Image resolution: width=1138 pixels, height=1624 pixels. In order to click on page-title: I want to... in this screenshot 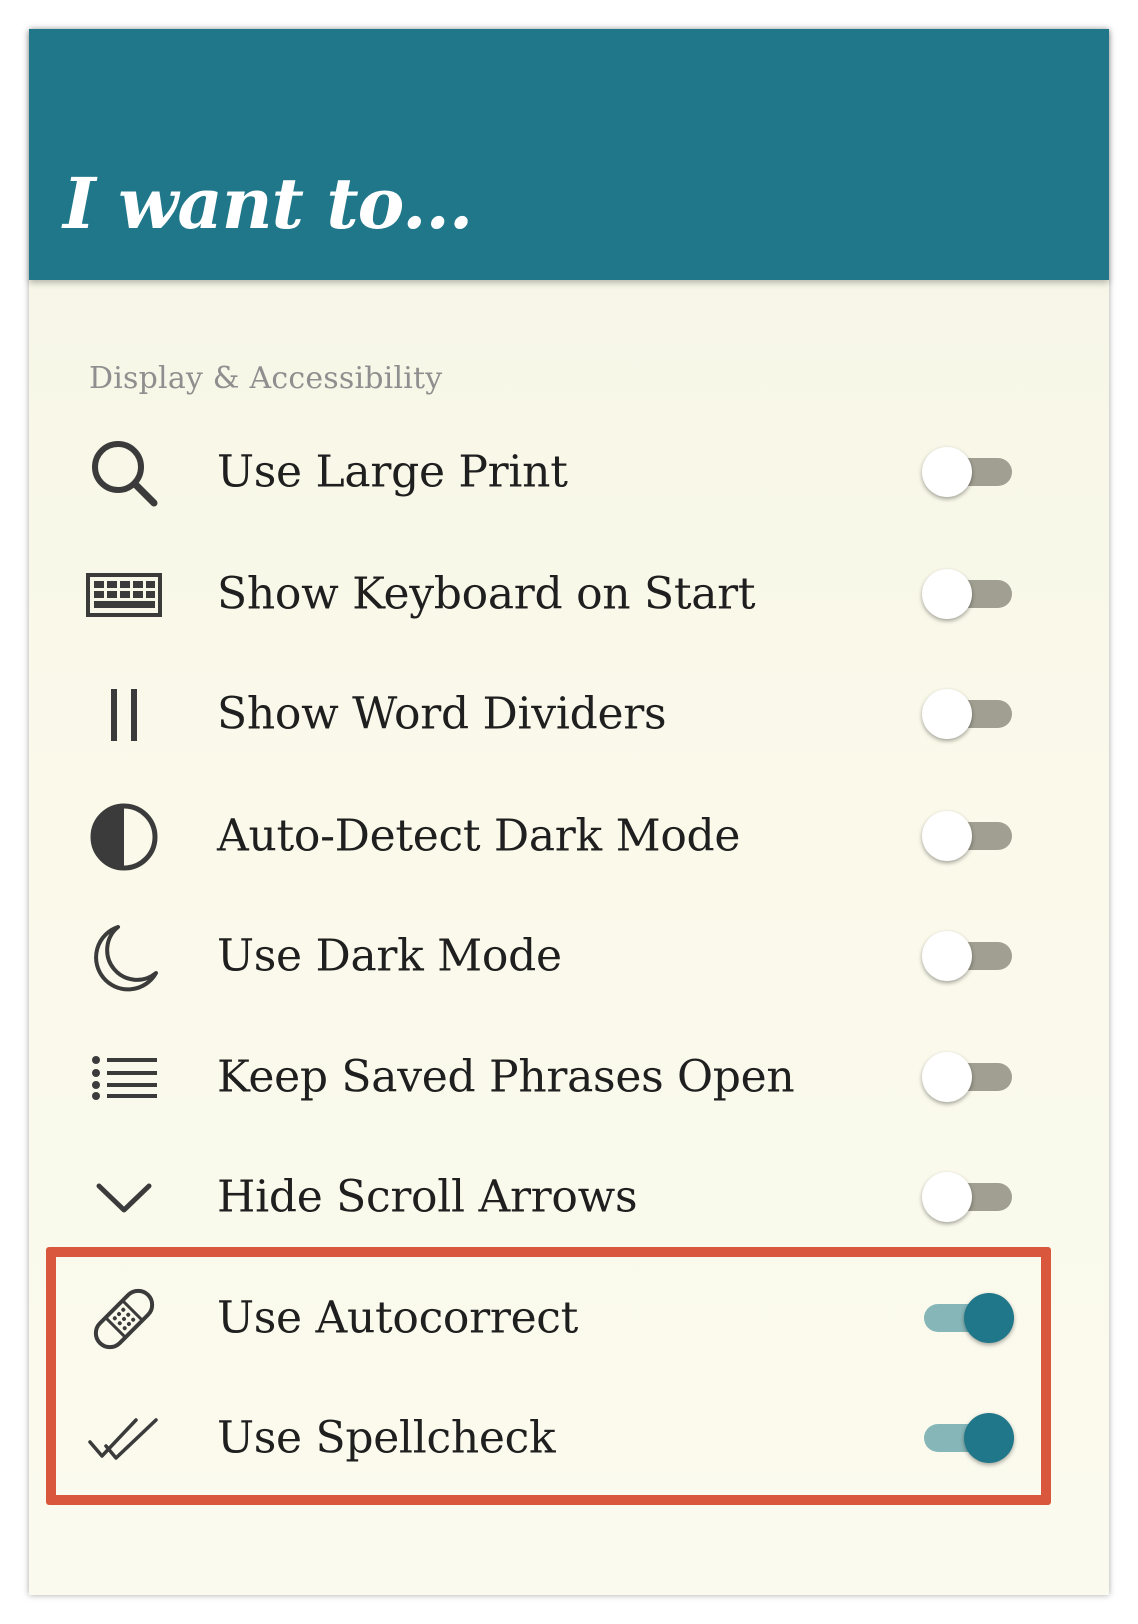, I will do `click(268, 203)`.